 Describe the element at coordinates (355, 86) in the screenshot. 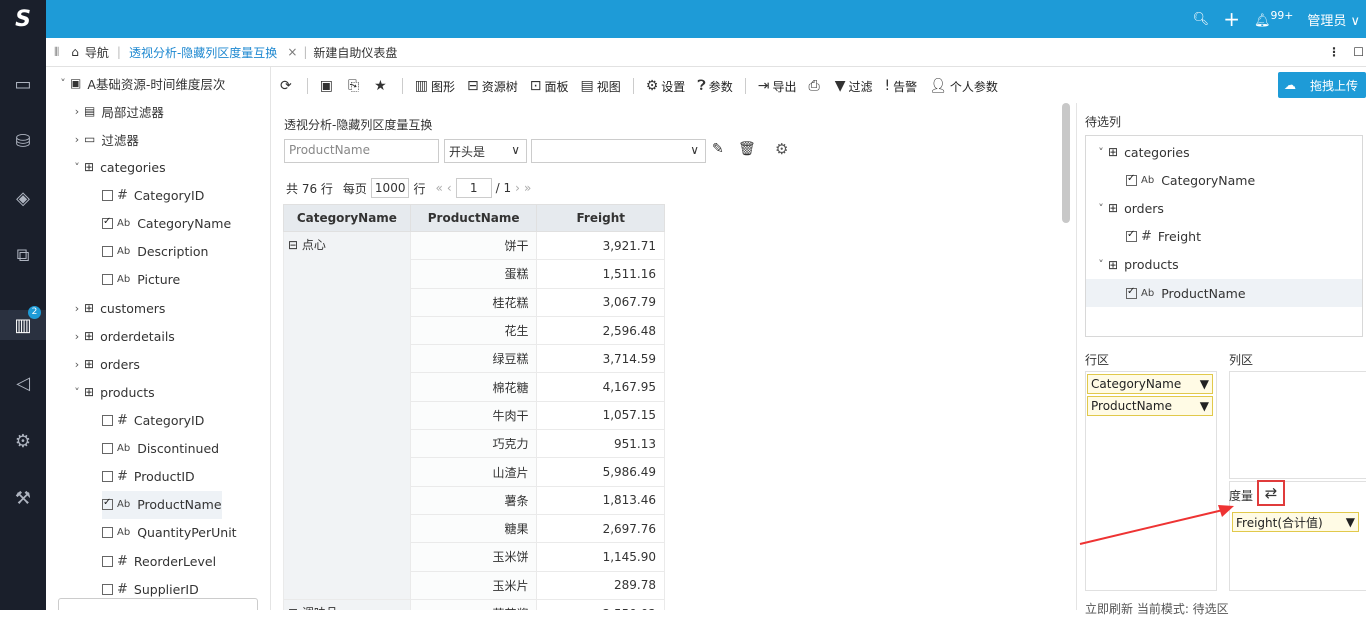

I see `save-as-icon: ⎘` at that location.